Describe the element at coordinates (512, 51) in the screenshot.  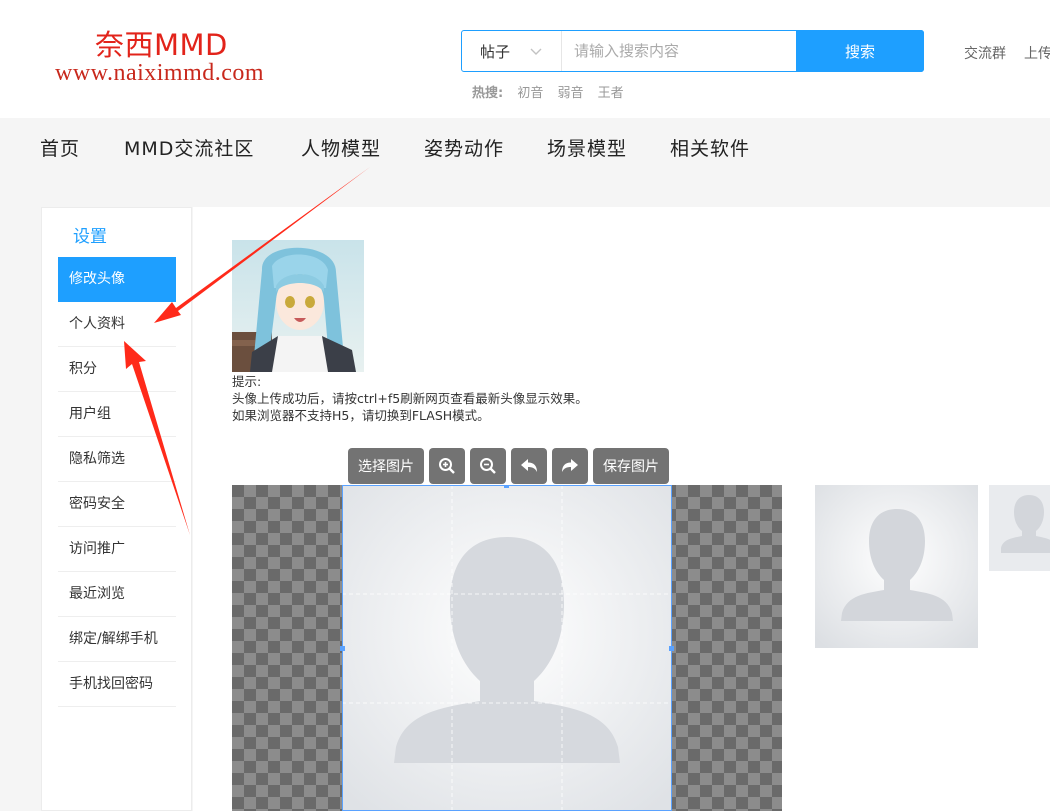
I see `search-type-select: 帖子` at that location.